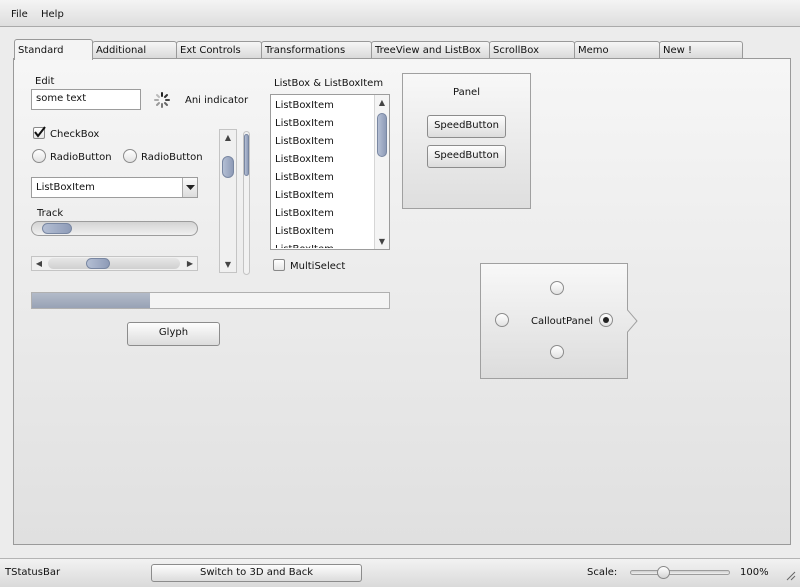 The width and height of the screenshot is (800, 587). What do you see at coordinates (466, 141) in the screenshot?
I see `panel: Panel SpeedButton SpeedButton` at bounding box center [466, 141].